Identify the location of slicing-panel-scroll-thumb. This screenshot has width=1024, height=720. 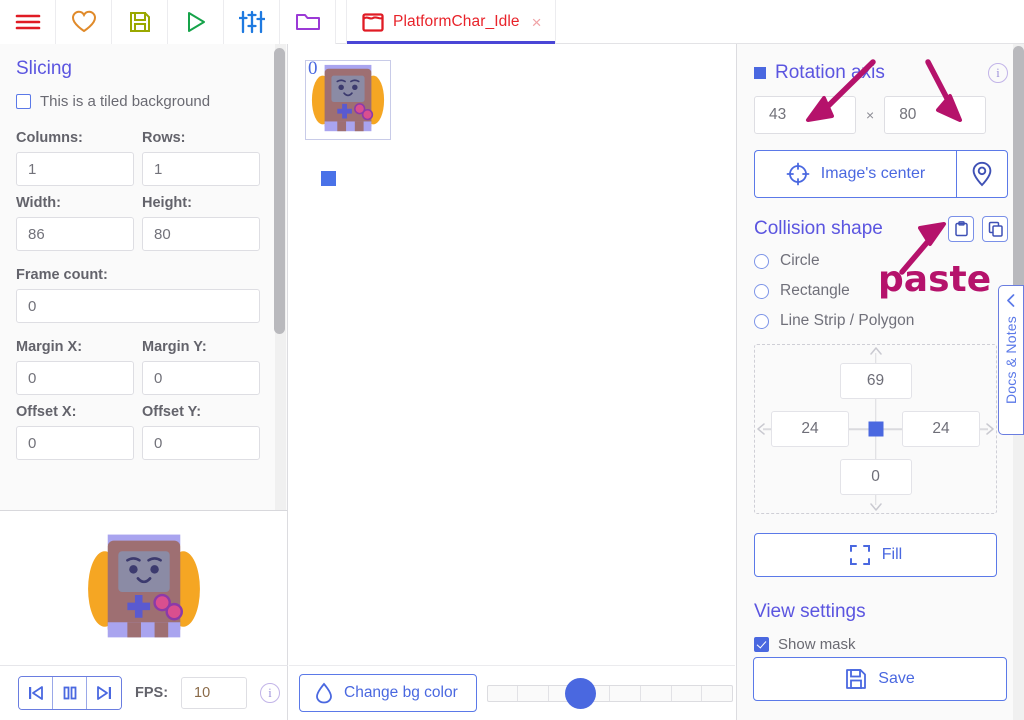
(279, 191).